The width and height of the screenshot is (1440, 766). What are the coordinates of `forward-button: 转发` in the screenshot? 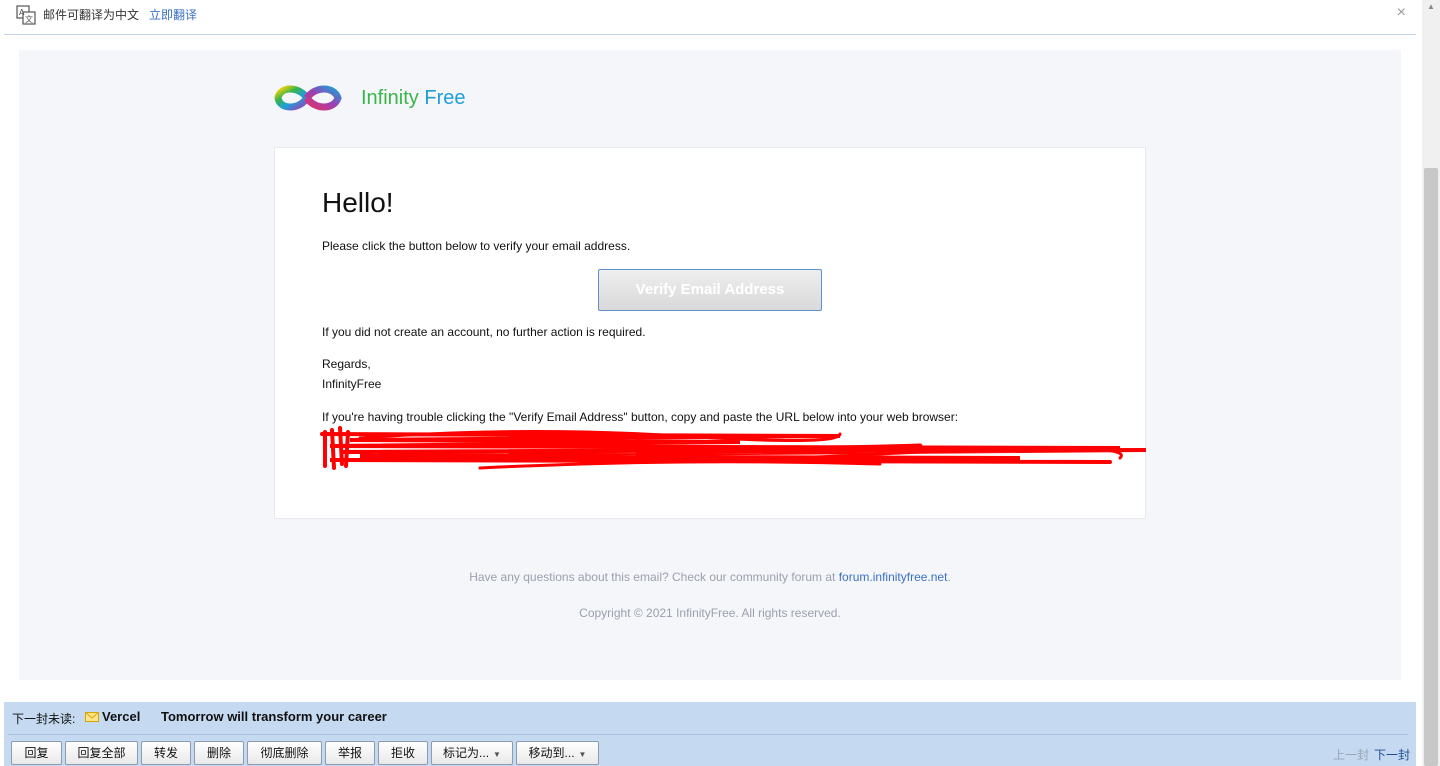 It's located at (166, 753).